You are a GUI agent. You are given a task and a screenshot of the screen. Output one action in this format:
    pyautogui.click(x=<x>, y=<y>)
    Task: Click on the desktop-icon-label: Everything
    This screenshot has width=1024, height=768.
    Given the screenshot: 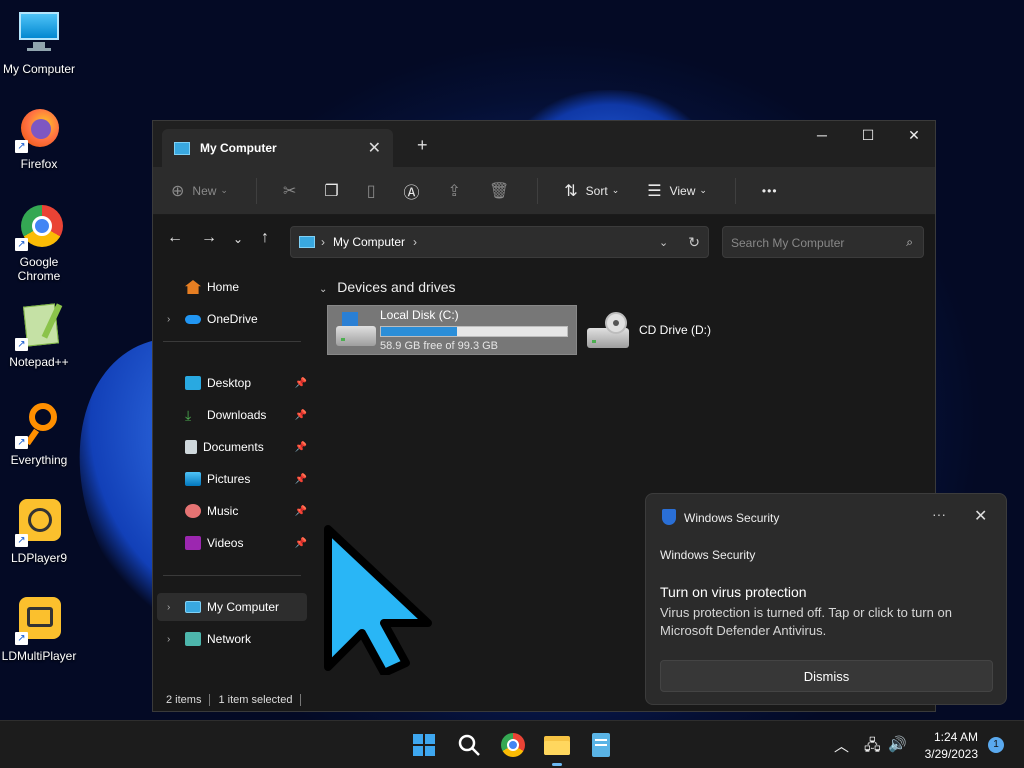 What is the action you would take?
    pyautogui.click(x=39, y=460)
    